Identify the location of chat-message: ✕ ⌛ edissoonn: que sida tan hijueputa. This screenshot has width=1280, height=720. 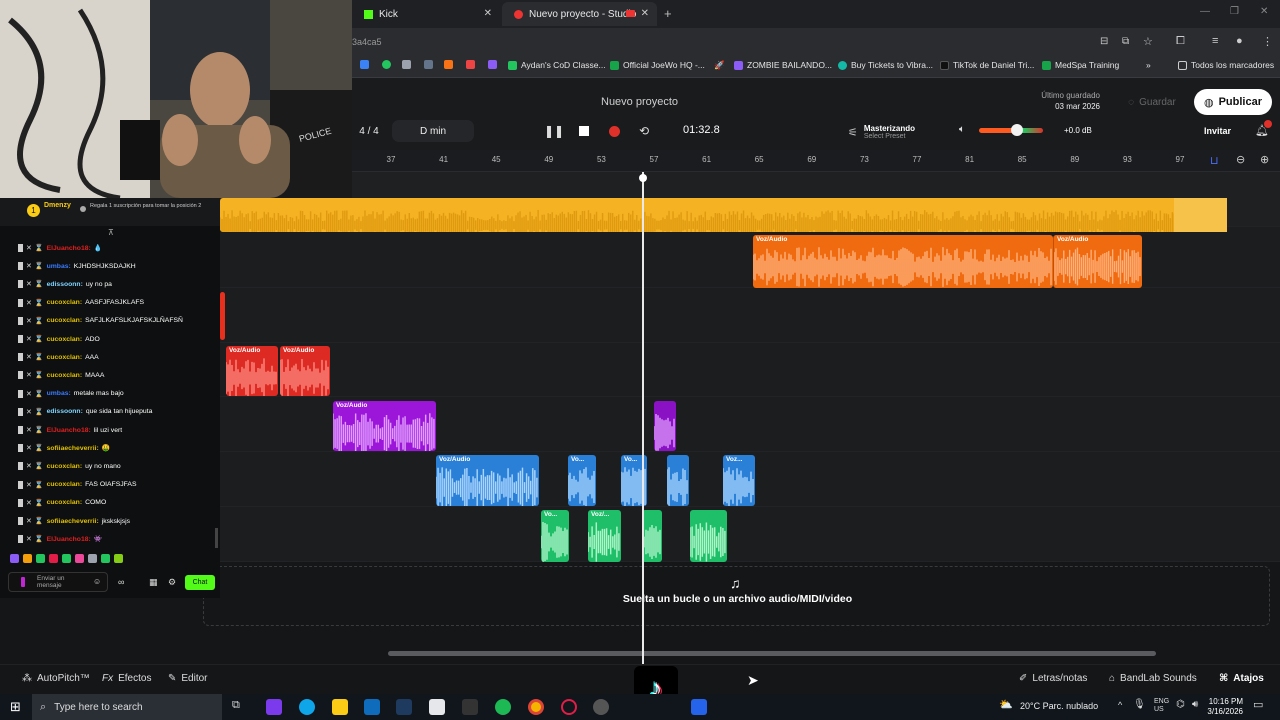
(85, 412).